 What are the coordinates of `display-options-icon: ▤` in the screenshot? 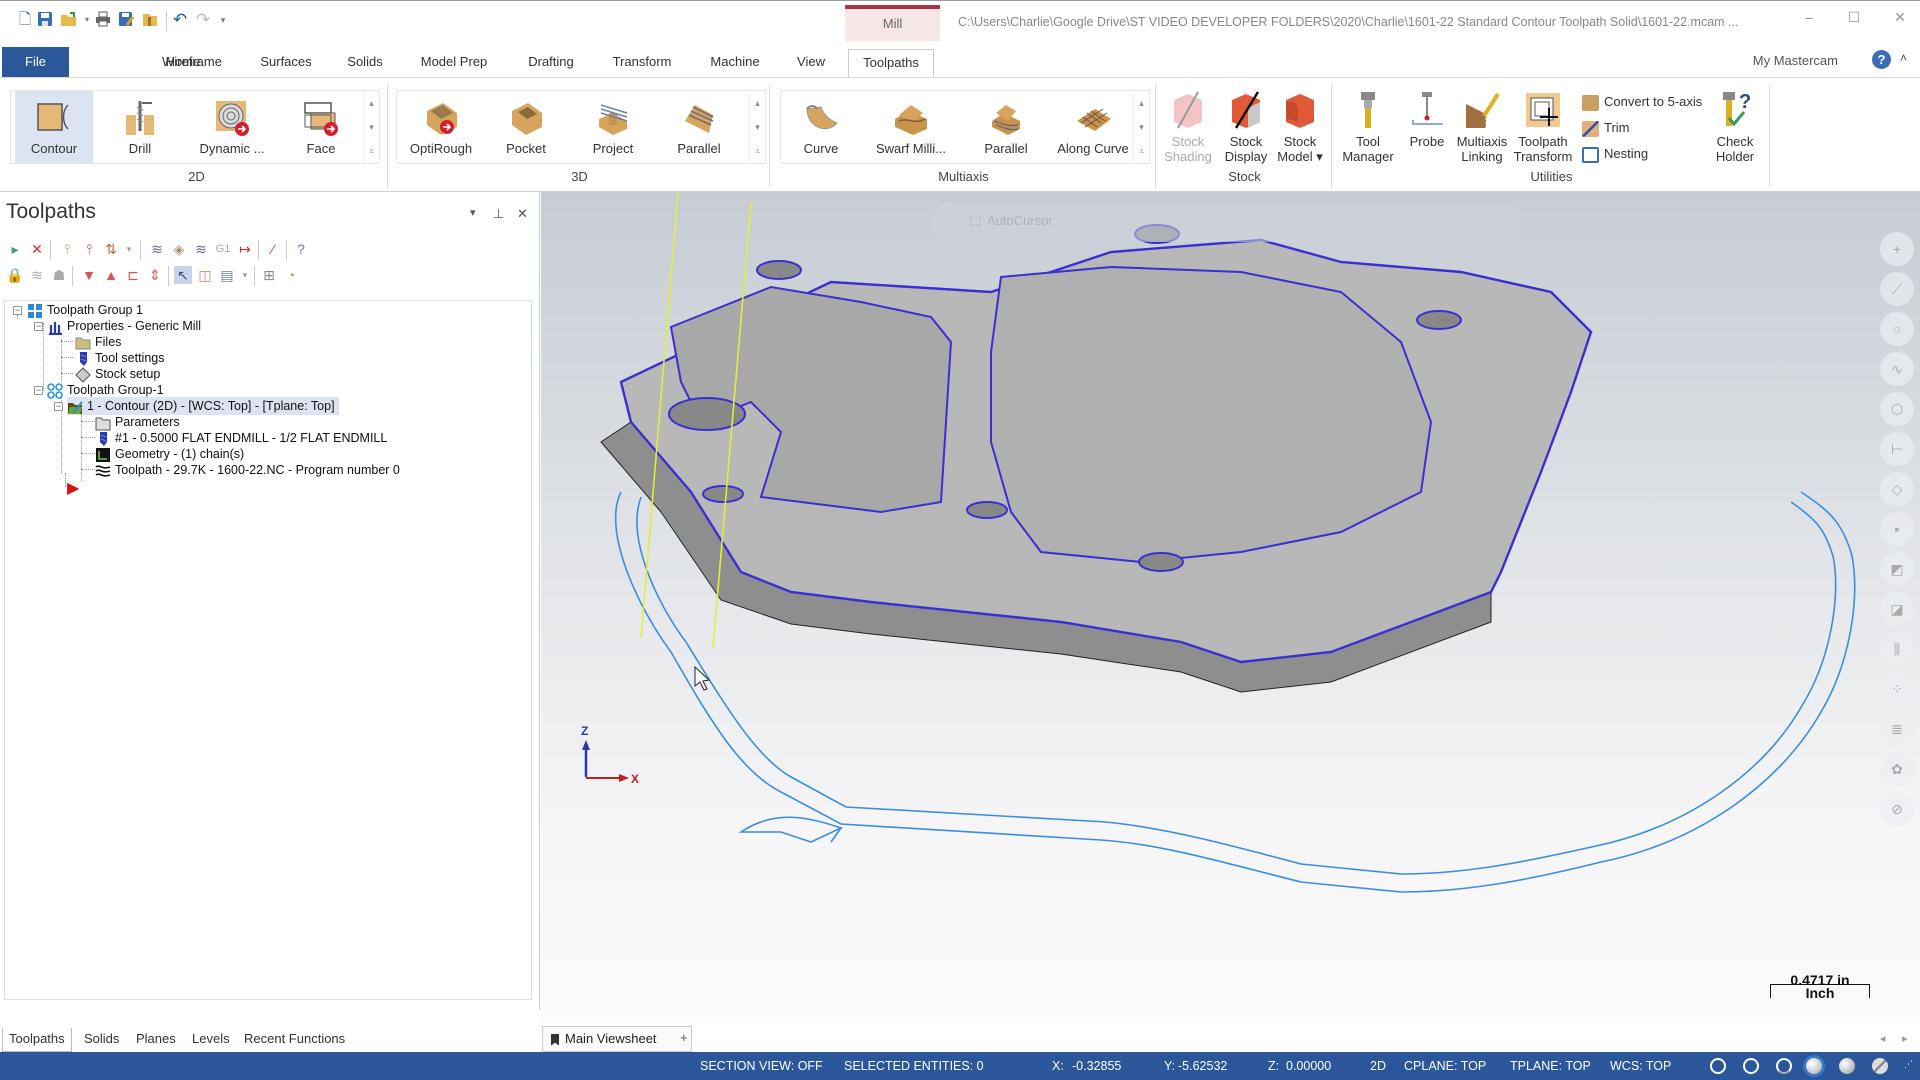 It's located at (227, 275).